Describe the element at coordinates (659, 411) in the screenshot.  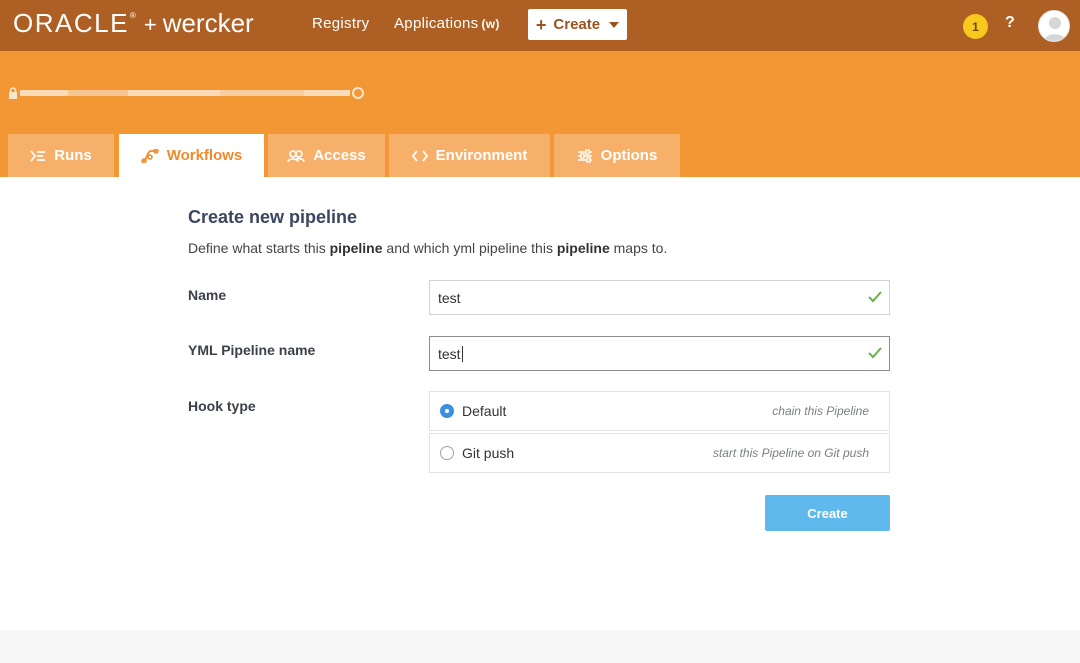
I see `hook-option-default: Default chain this Pipeline` at that location.